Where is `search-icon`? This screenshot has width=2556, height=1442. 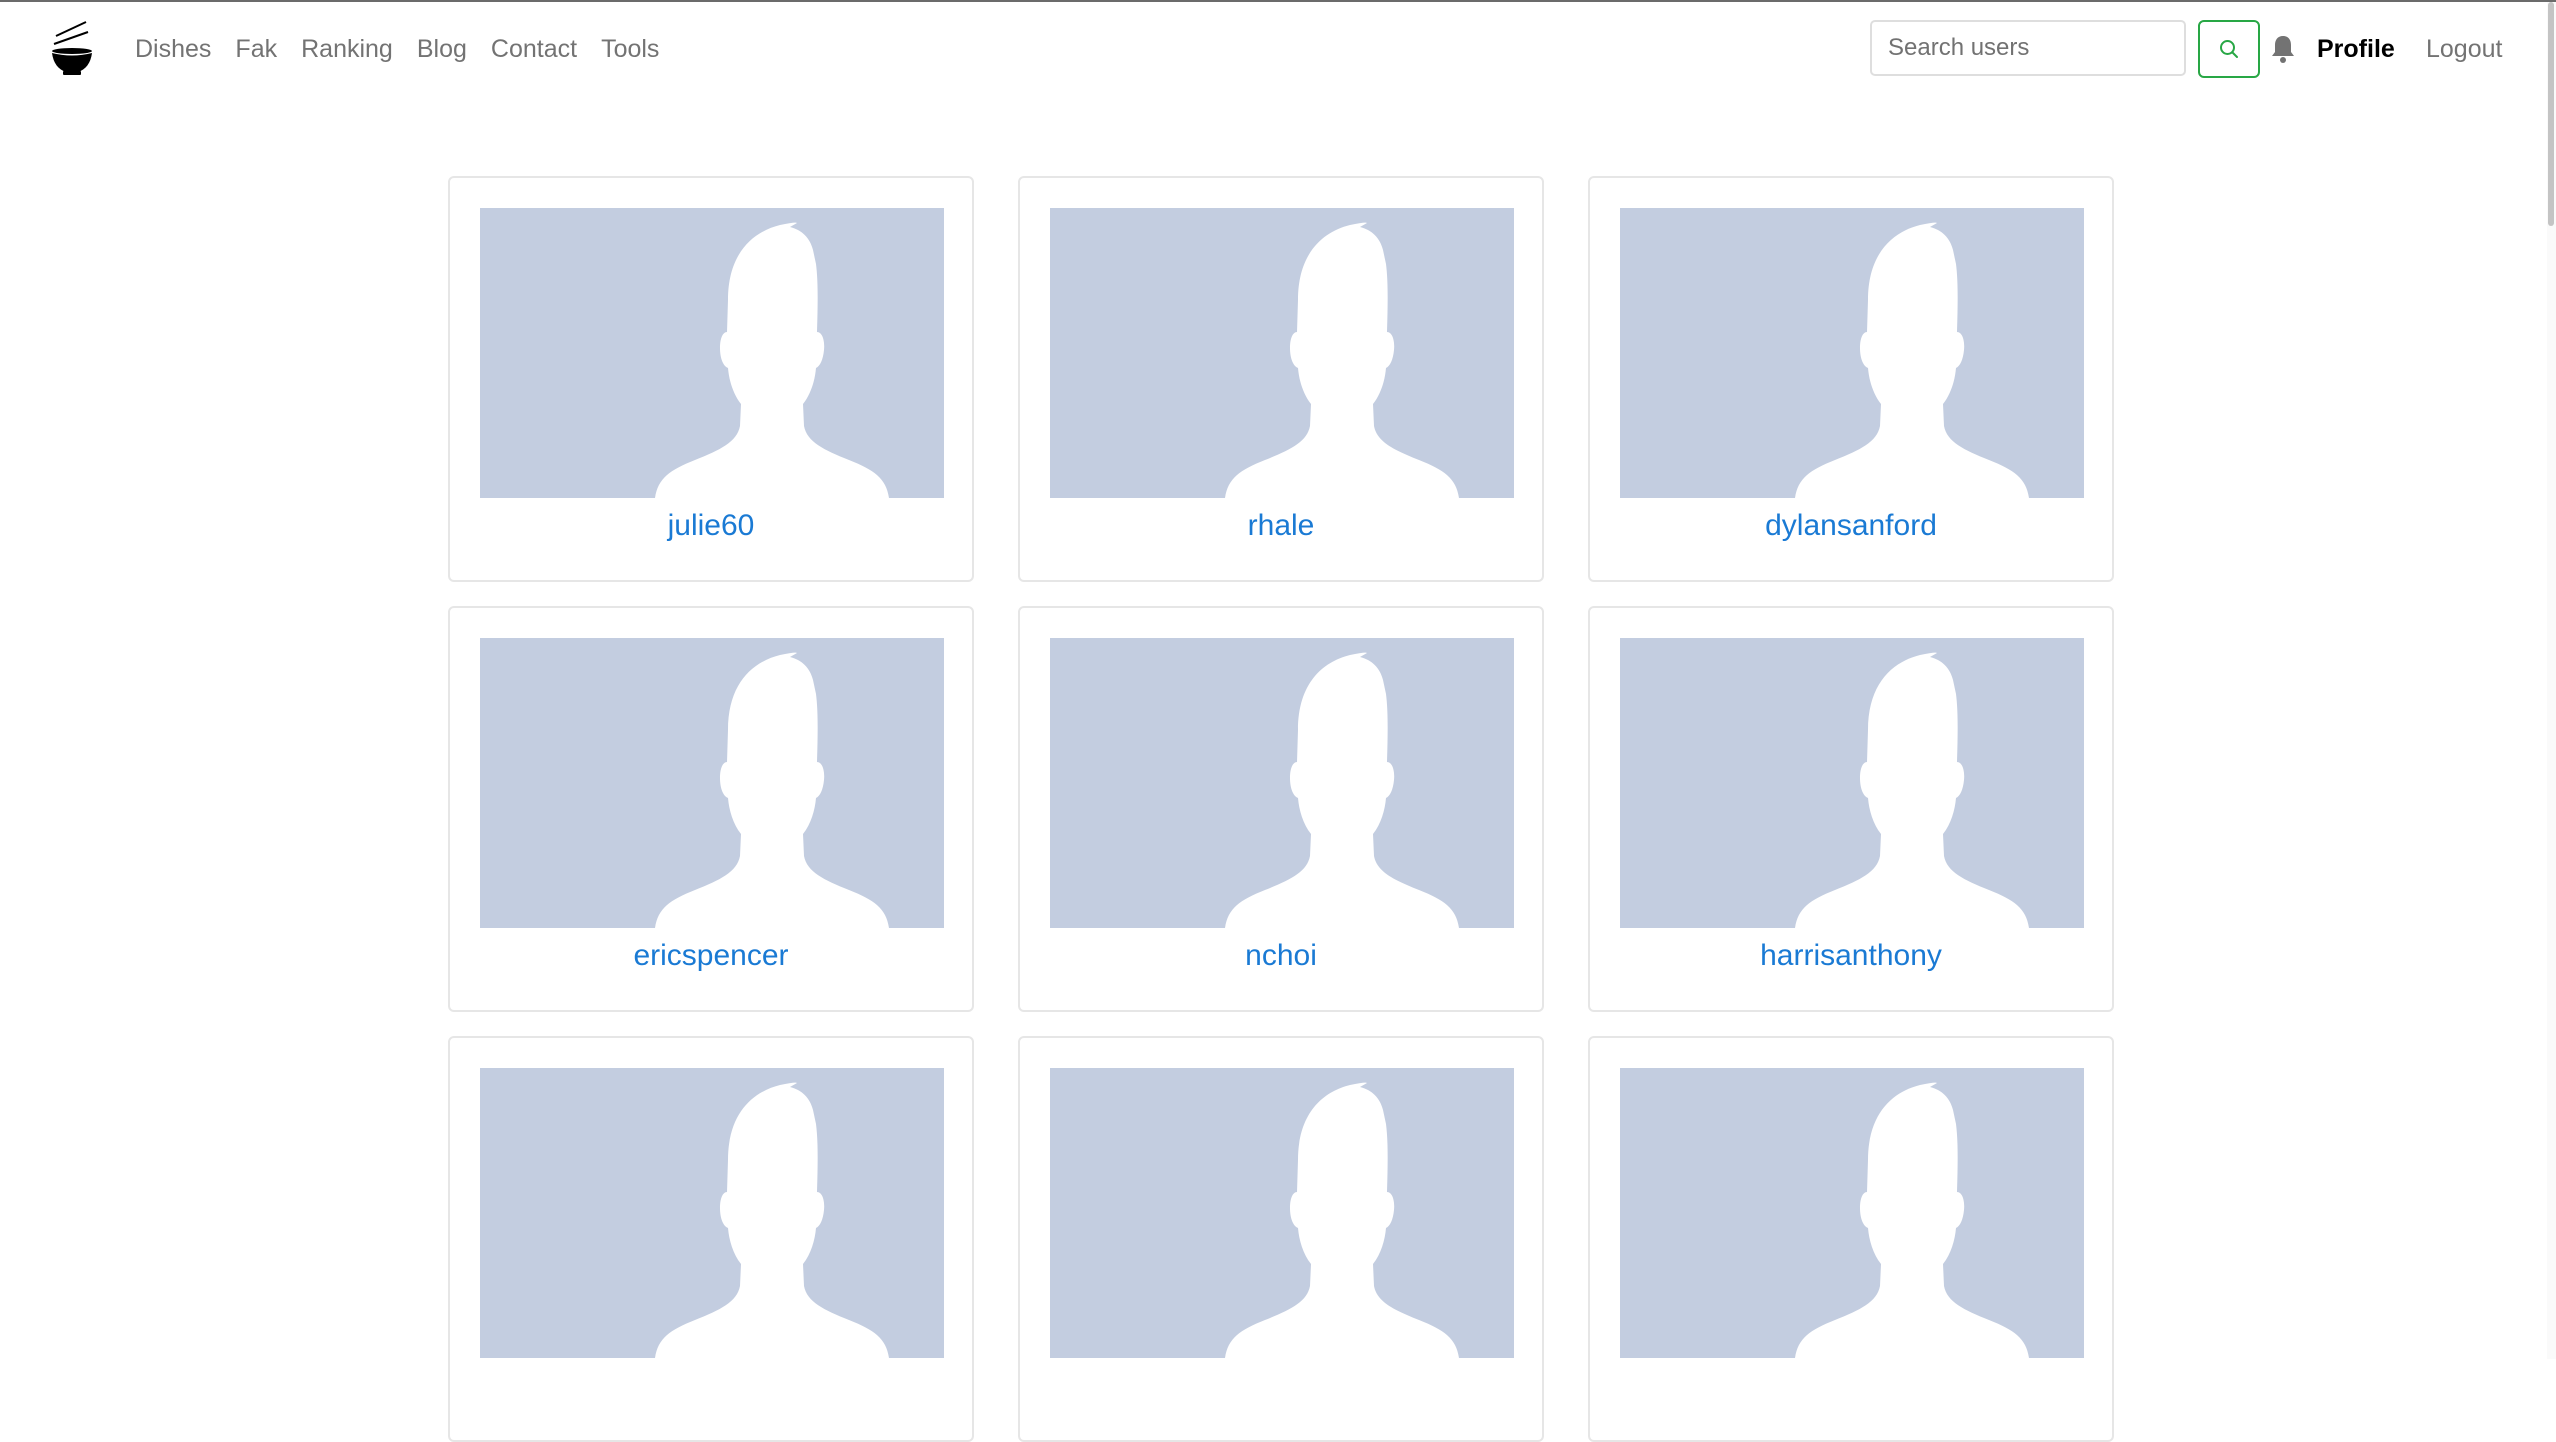 search-icon is located at coordinates (2229, 49).